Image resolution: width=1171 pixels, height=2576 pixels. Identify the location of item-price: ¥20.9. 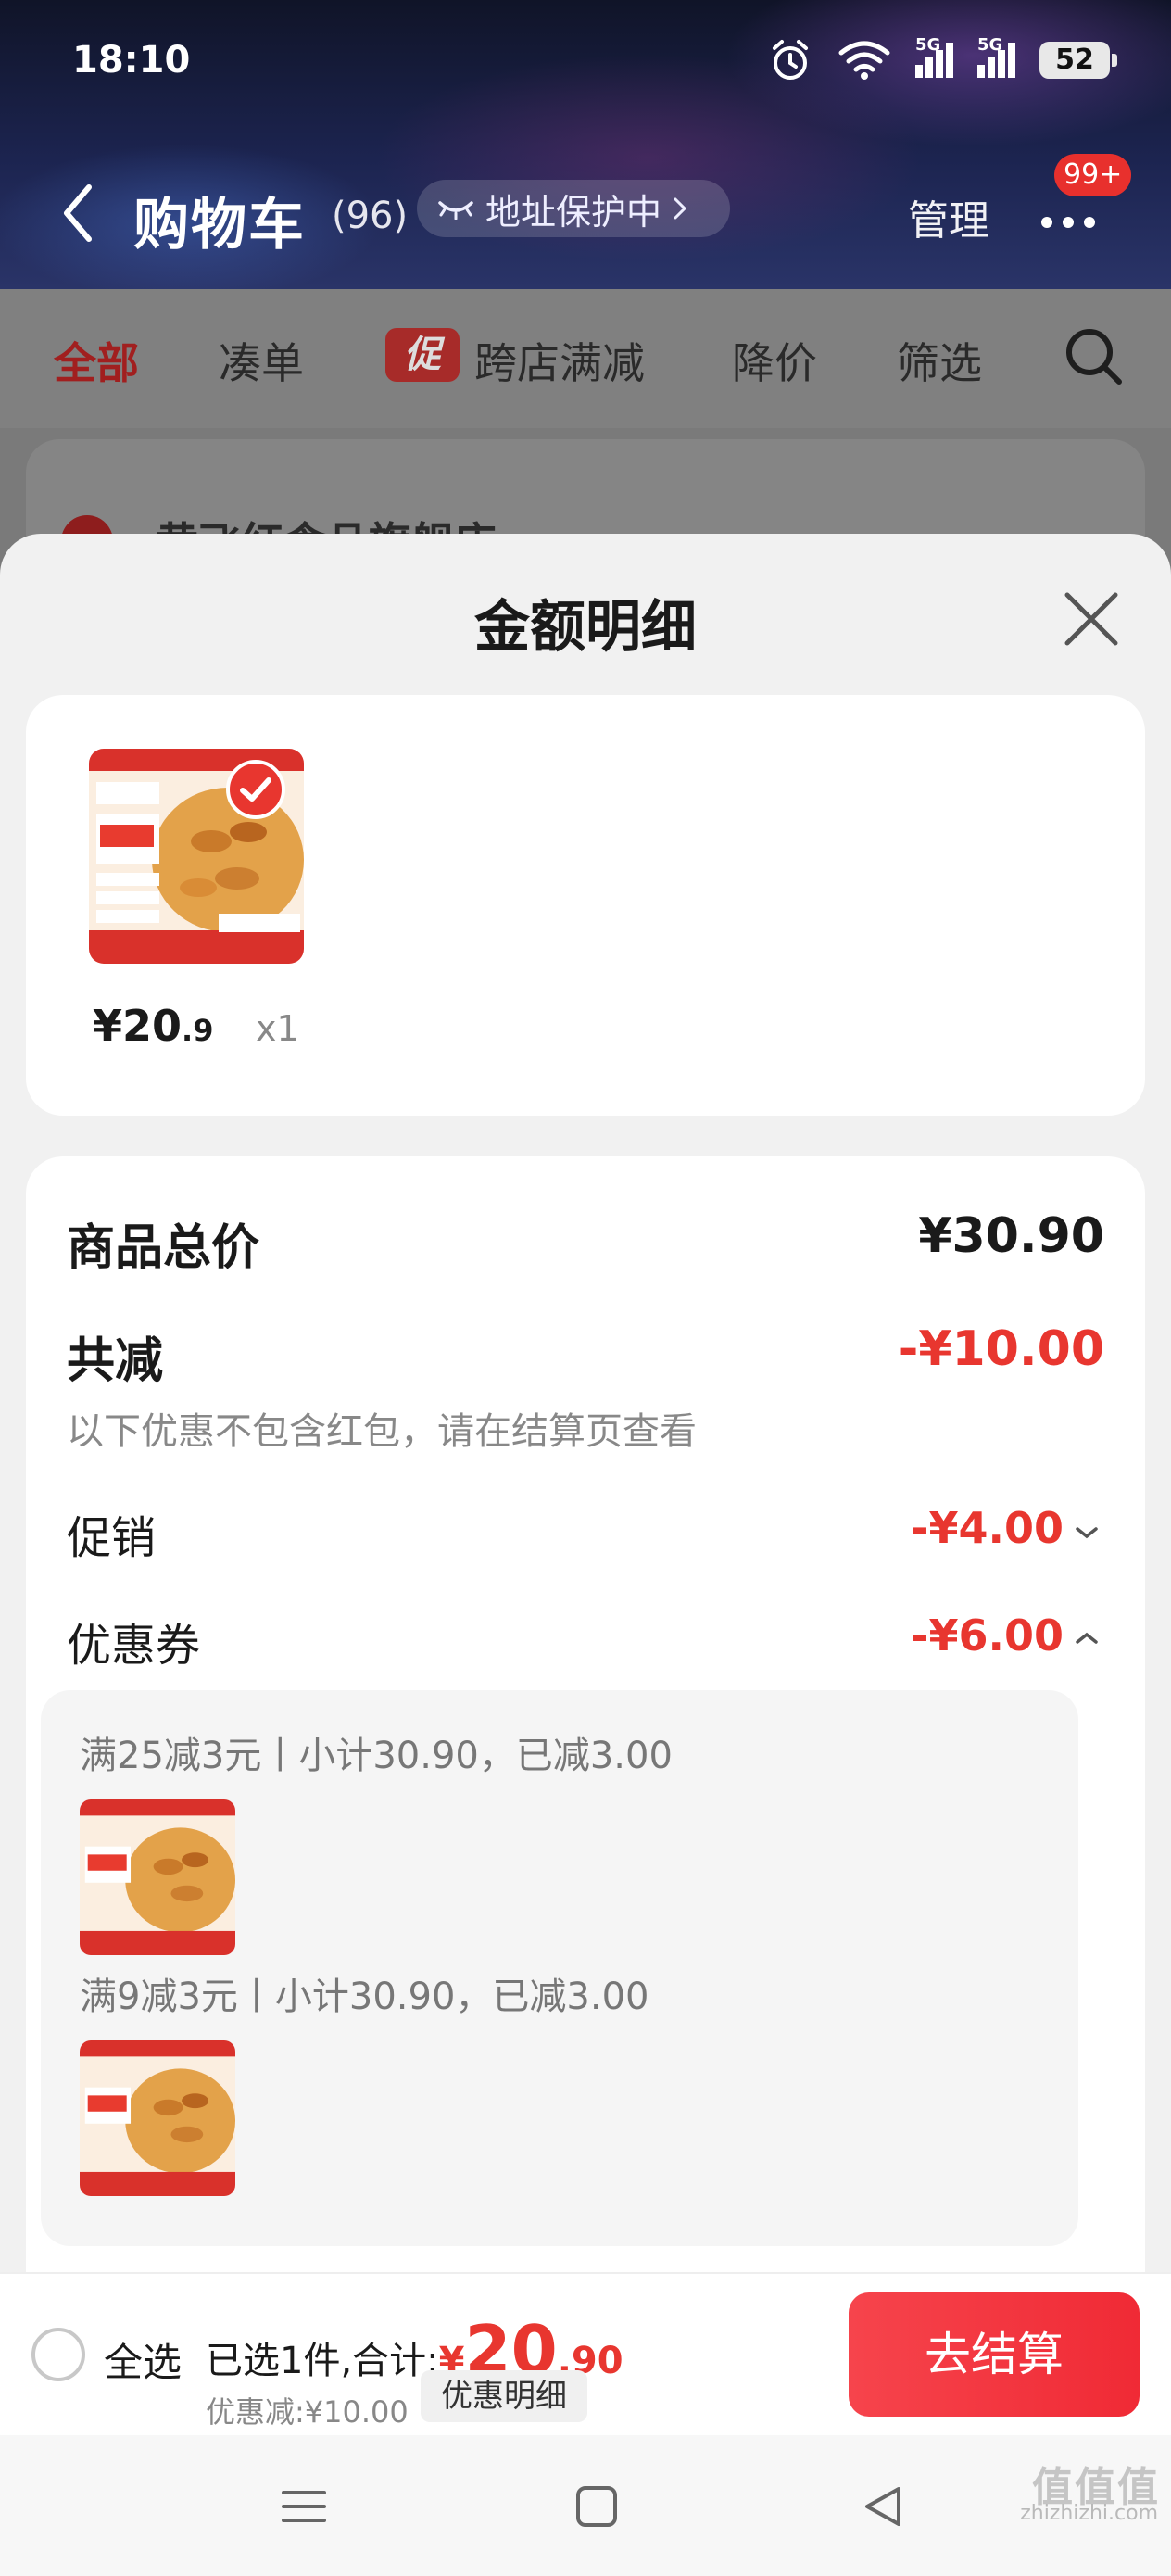
(153, 1026).